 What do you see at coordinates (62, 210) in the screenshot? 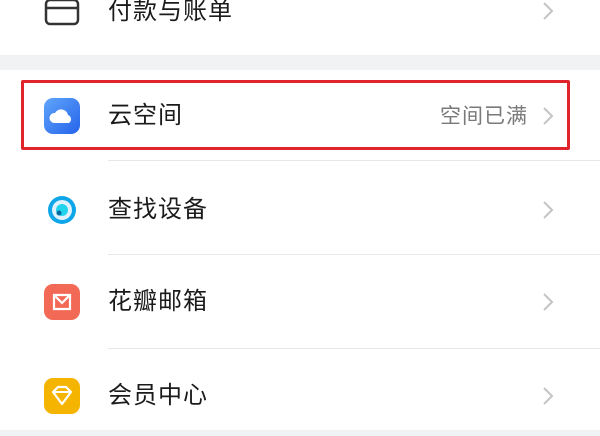
I see `find-device-icon` at bounding box center [62, 210].